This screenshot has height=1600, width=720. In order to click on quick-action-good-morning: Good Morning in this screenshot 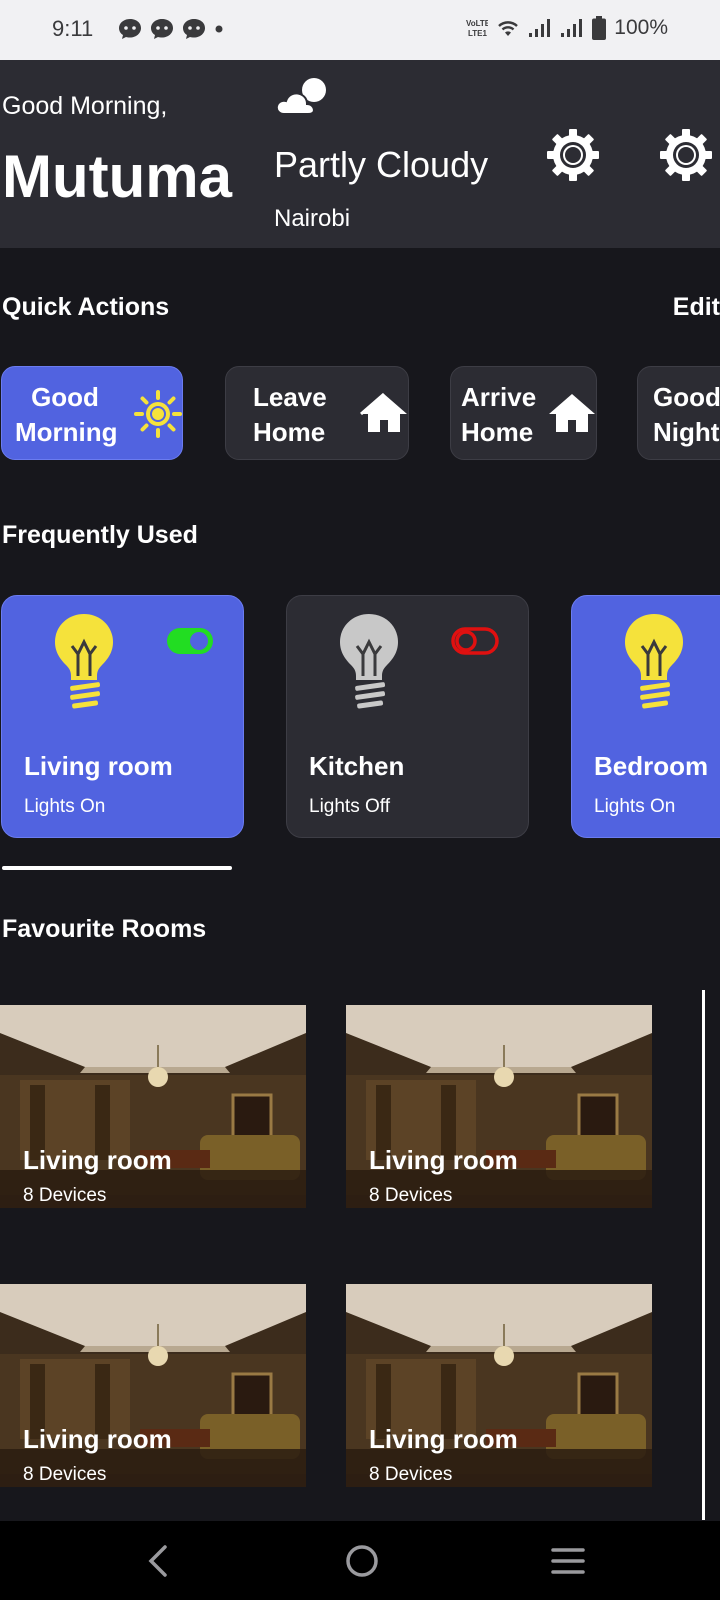, I will do `click(92, 413)`.